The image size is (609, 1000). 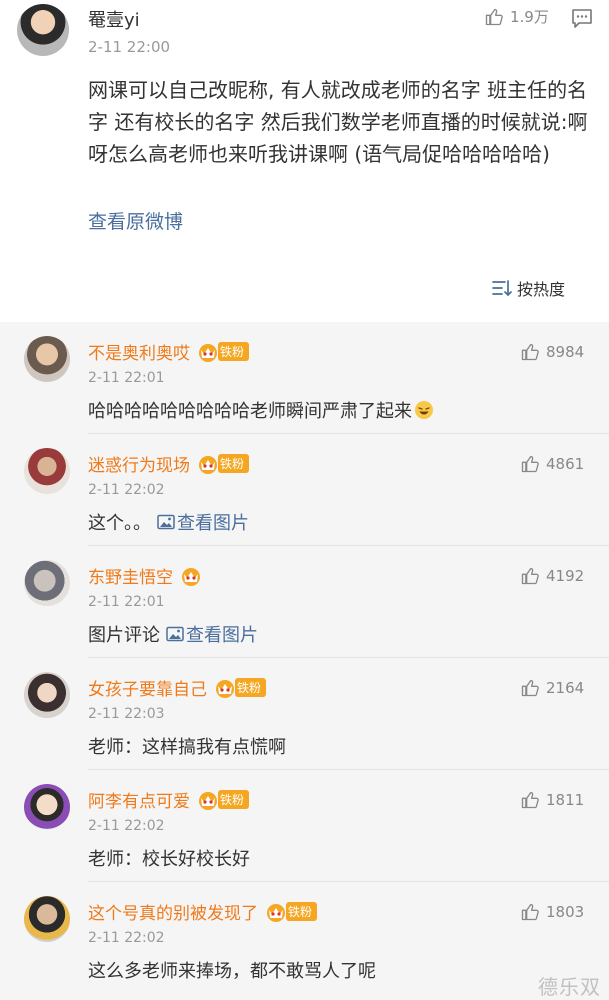 I want to click on watermark: 德乐双, so click(x=569, y=987).